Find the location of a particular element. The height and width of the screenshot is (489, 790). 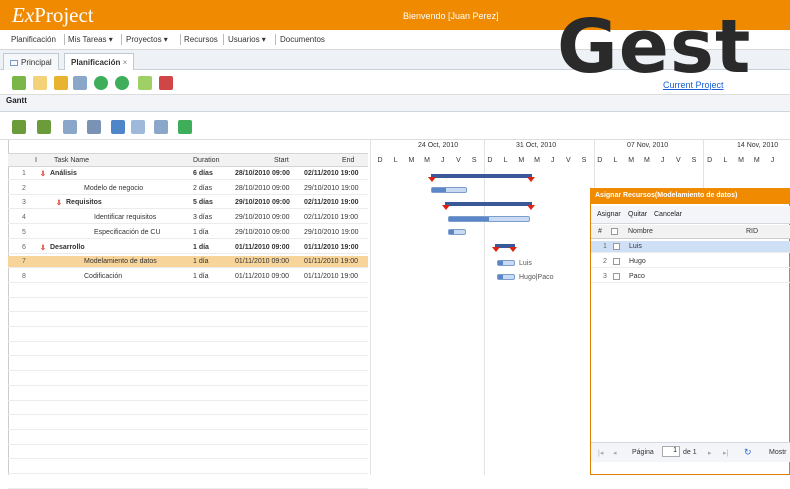

calendar-icon is located at coordinates (161, 127).